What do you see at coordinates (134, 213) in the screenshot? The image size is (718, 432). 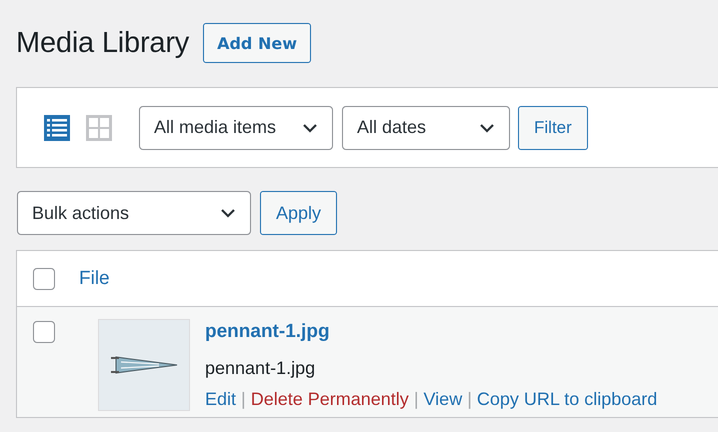 I see `bulk-actions-dropdown: Bulk actions` at bounding box center [134, 213].